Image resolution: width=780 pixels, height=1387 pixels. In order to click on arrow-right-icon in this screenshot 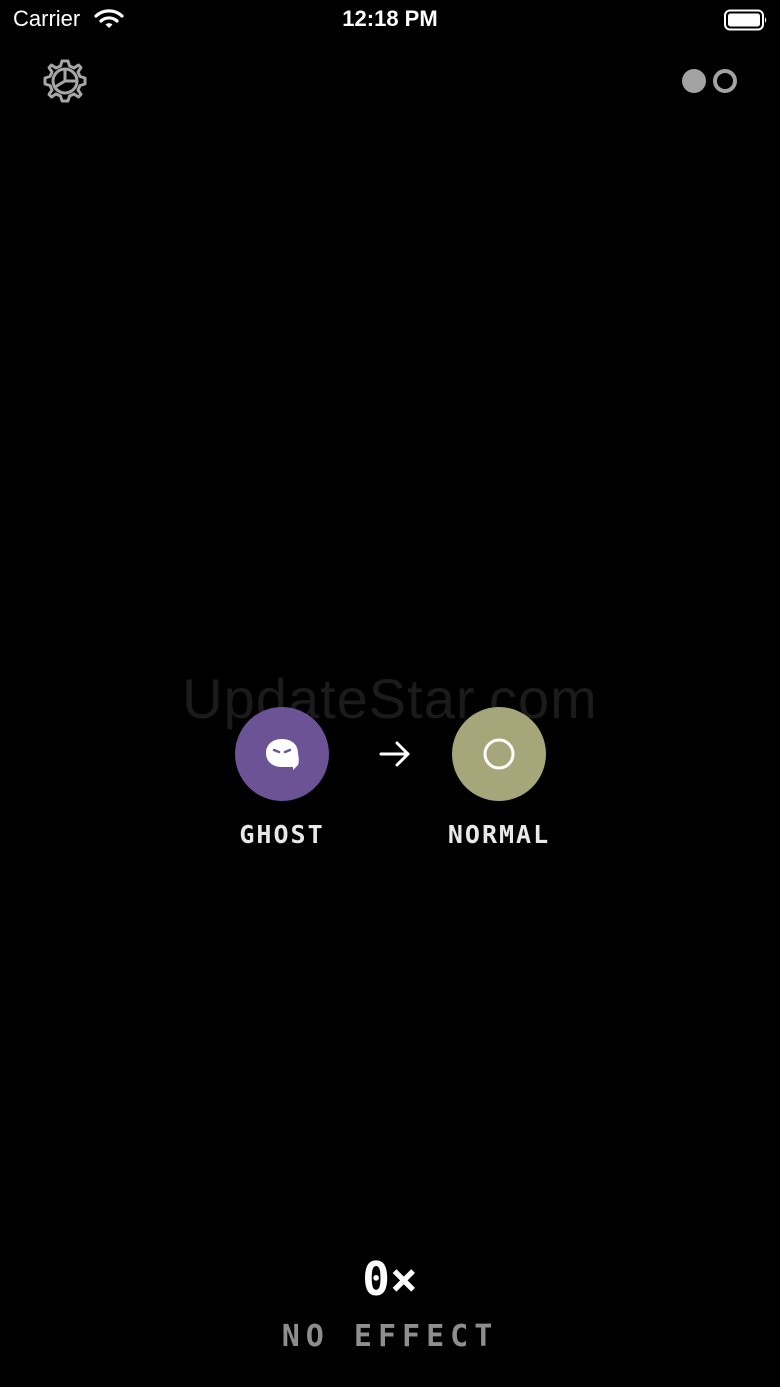, I will do `click(394, 754)`.